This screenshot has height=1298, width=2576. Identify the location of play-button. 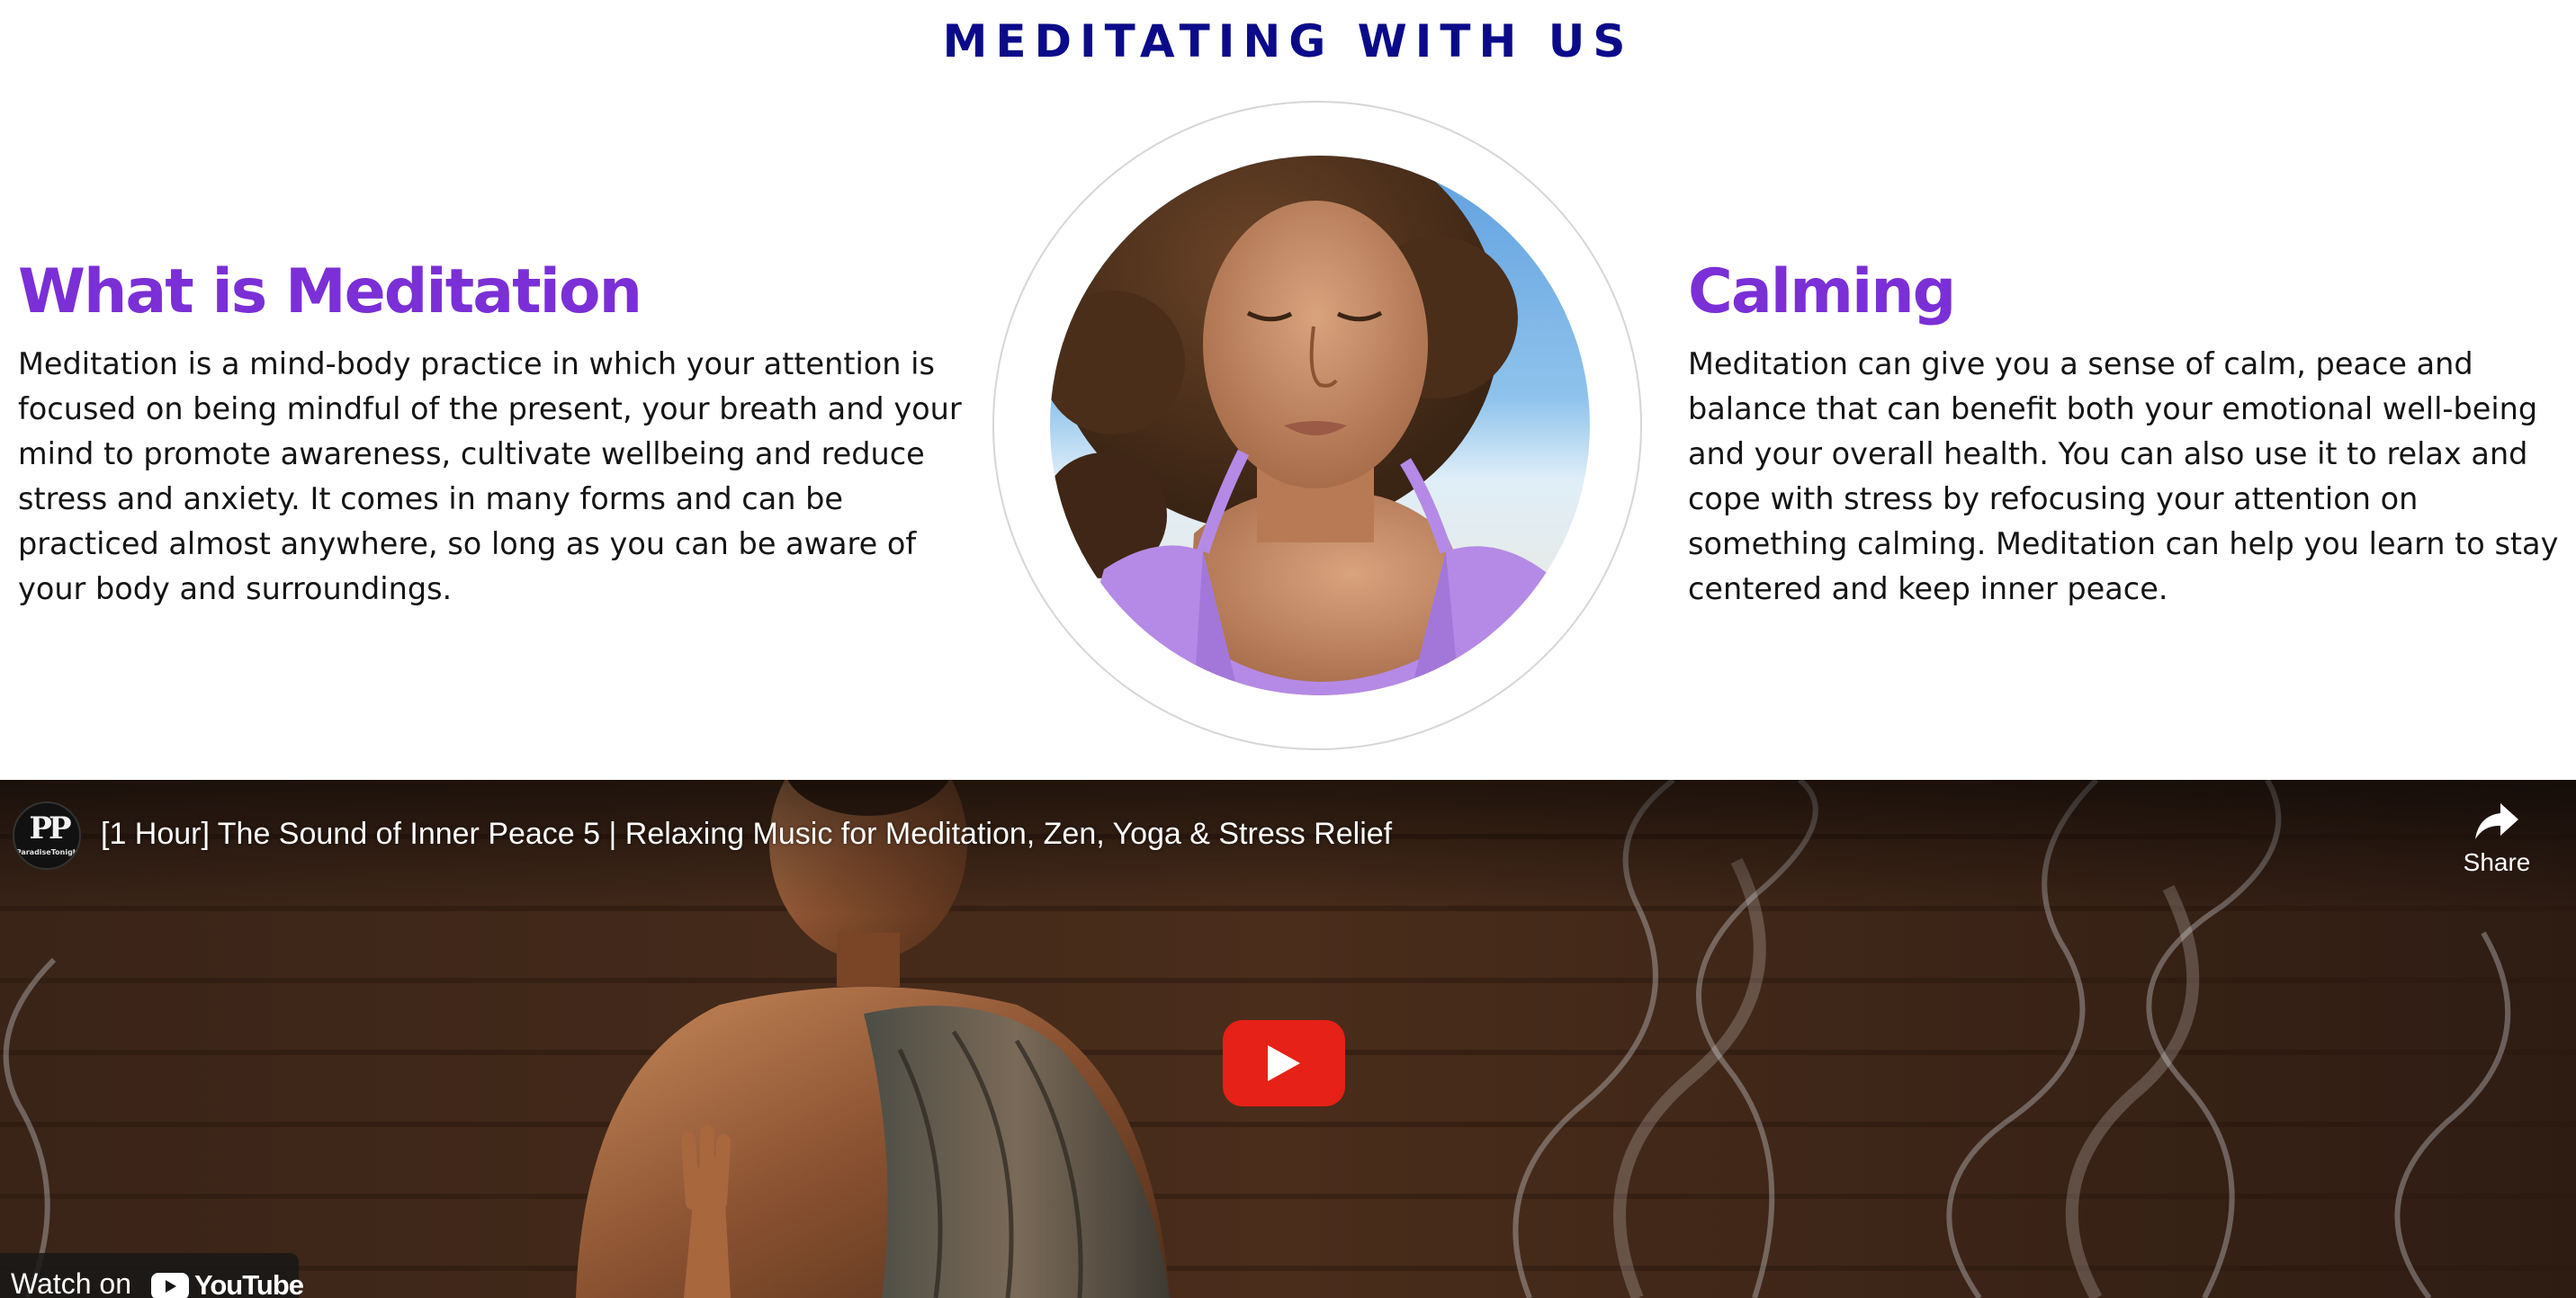
(1284, 1063).